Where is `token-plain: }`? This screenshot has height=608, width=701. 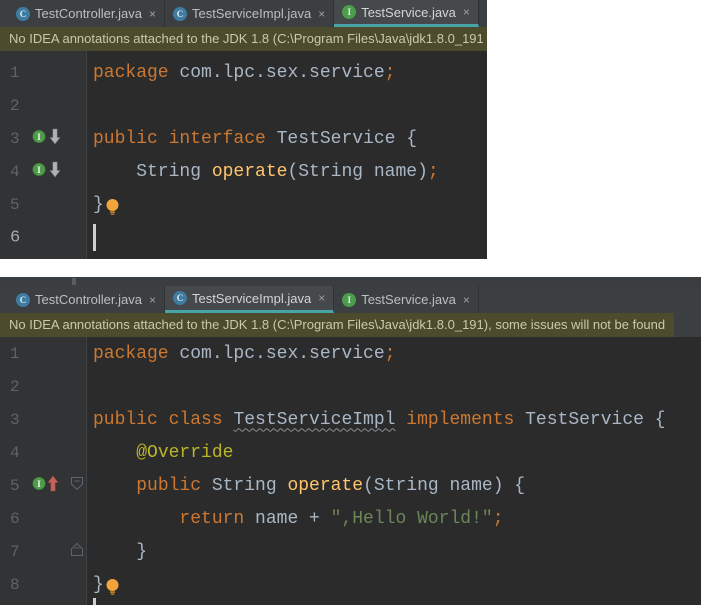 token-plain: } is located at coordinates (98, 584).